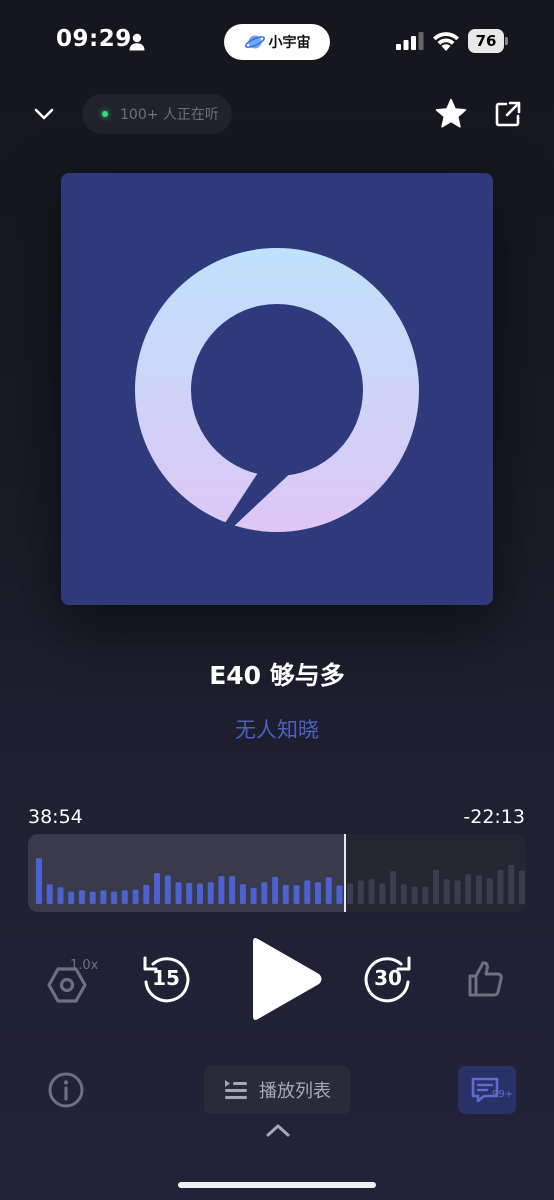  What do you see at coordinates (66, 1090) in the screenshot?
I see `info-icon` at bounding box center [66, 1090].